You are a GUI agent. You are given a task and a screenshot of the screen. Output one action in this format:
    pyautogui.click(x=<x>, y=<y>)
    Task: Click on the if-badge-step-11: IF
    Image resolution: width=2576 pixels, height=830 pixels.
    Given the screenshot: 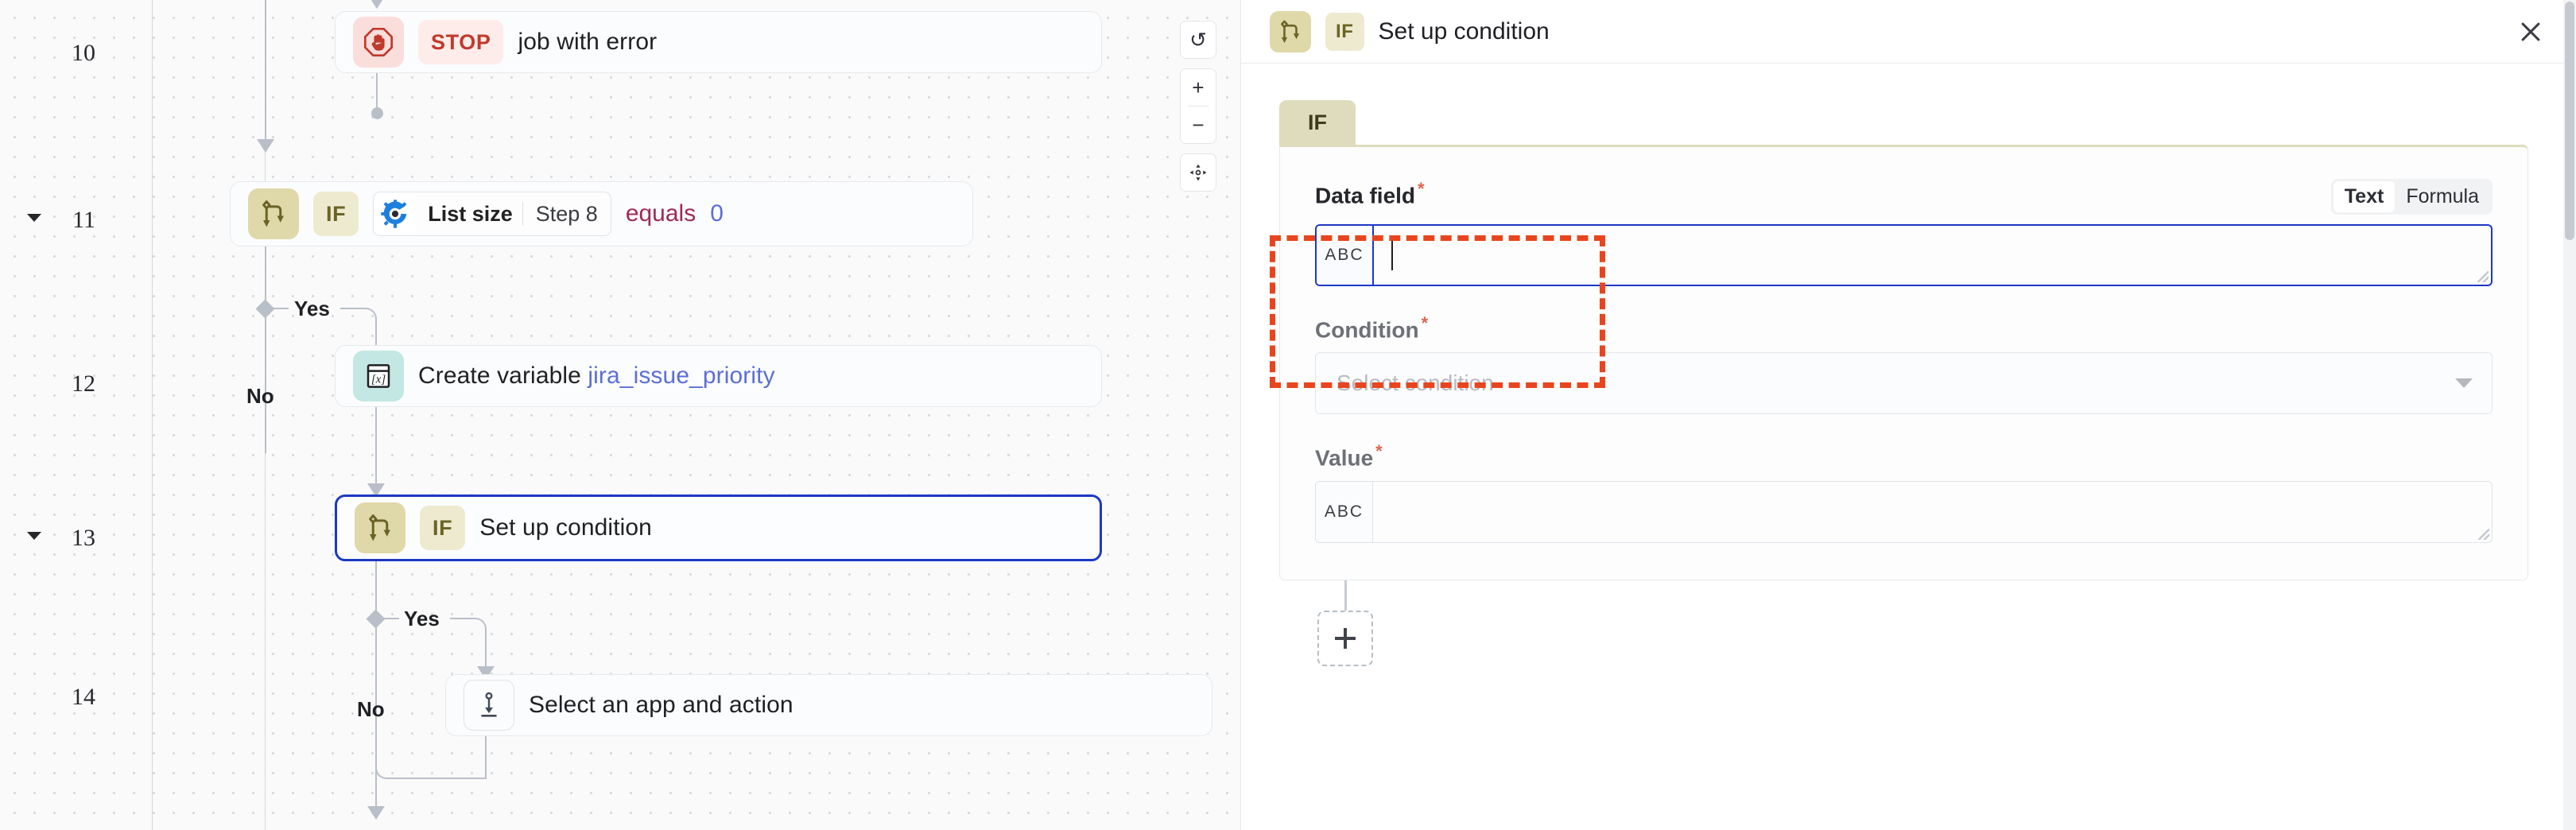 What is the action you would take?
    pyautogui.click(x=336, y=214)
    